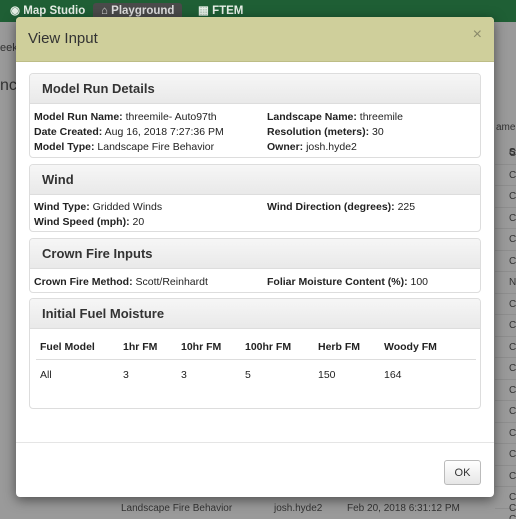 Image resolution: width=516 pixels, height=519 pixels. Describe the element at coordinates (125, 117) in the screenshot. I see `field-model-run-name: Model Run Name: threemile- Auto97th` at that location.